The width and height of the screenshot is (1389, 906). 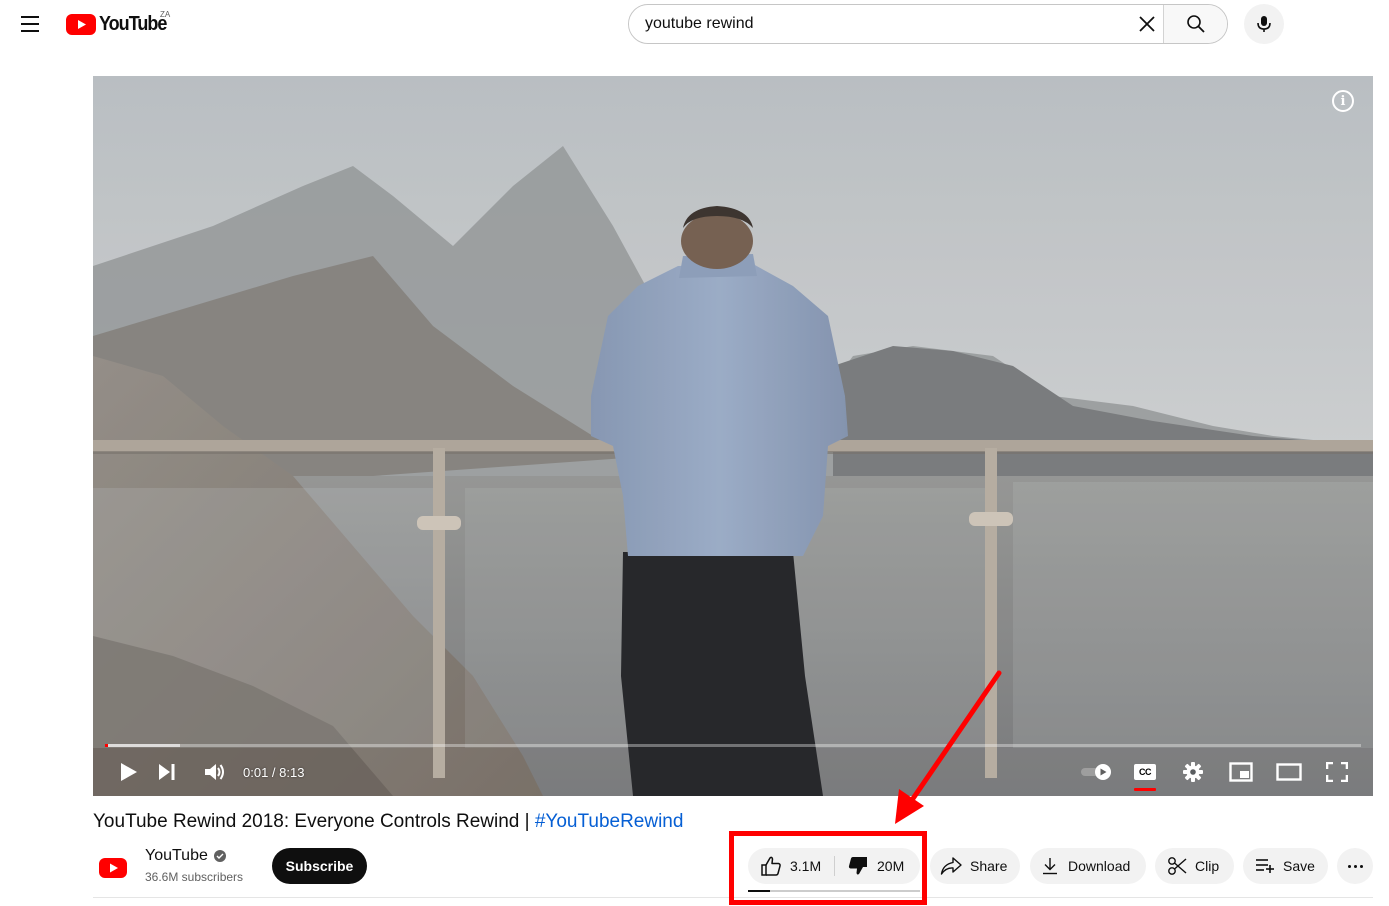 What do you see at coordinates (194, 877) in the screenshot?
I see `subscriber-count: 36.6M subscribers` at bounding box center [194, 877].